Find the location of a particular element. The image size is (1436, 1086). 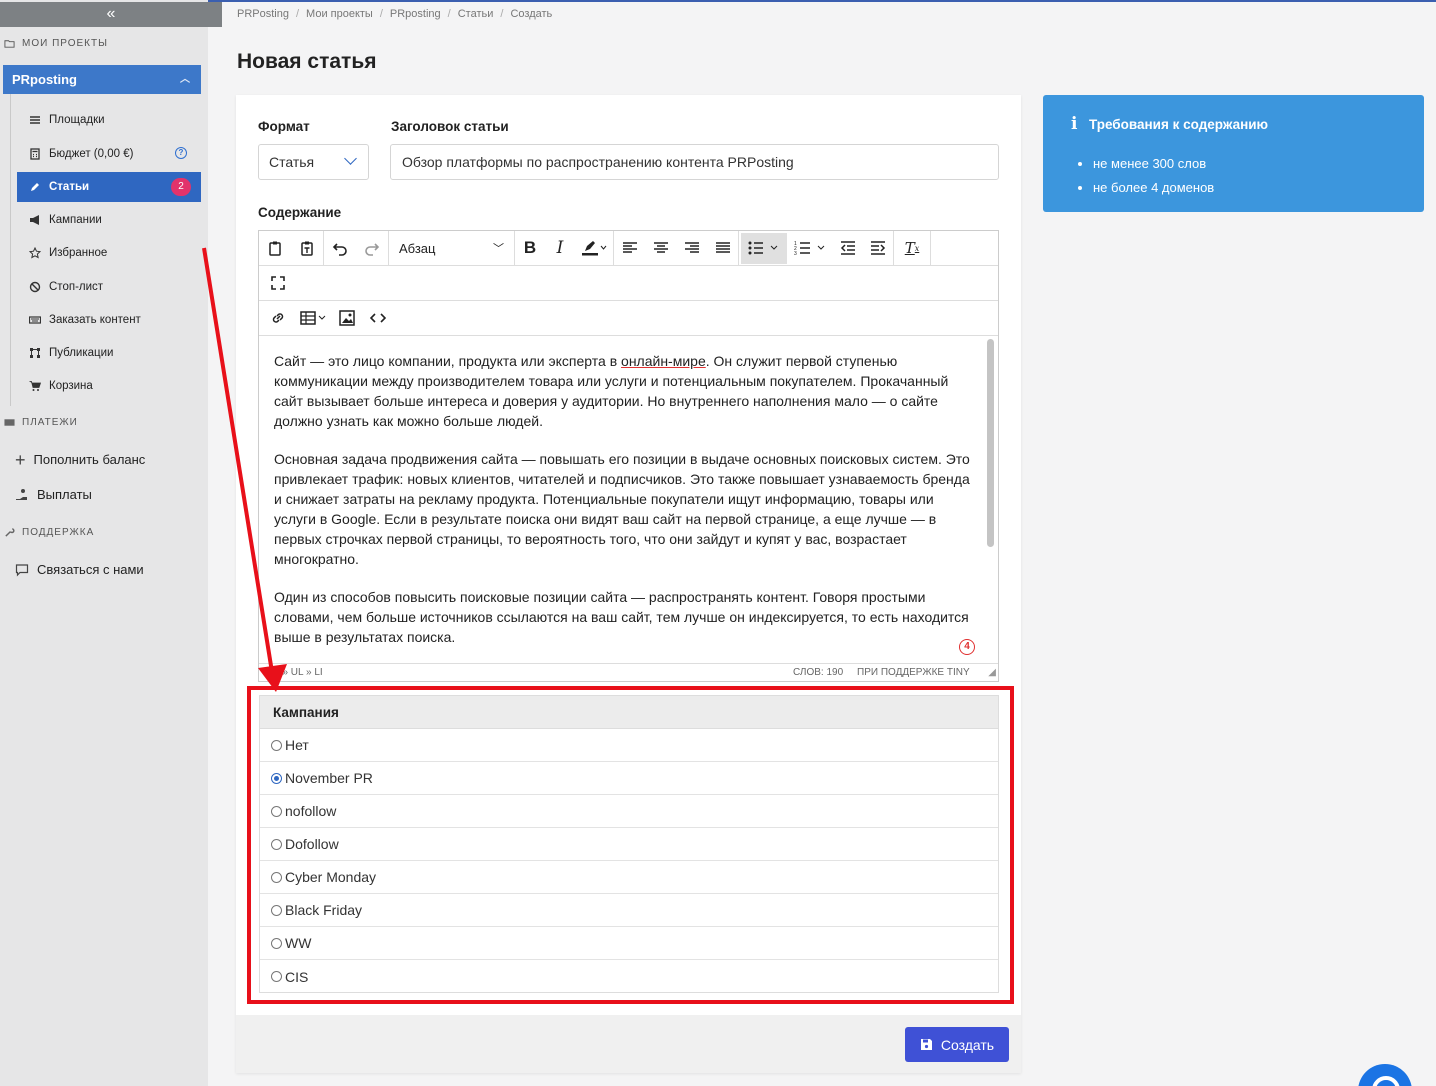

wrench-icon is located at coordinates (10, 532).